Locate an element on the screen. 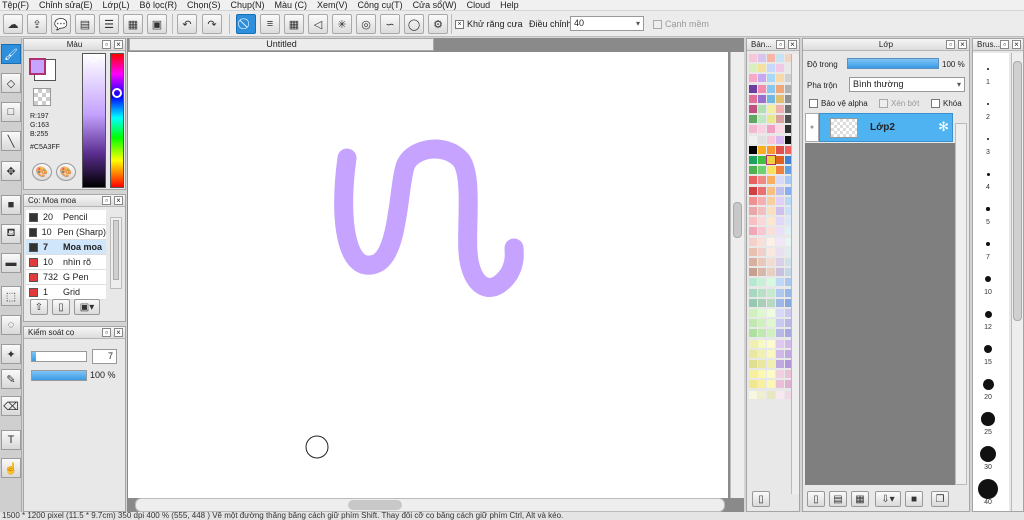  layer-add-menu-icon: ⇩▾ is located at coordinates (888, 499).